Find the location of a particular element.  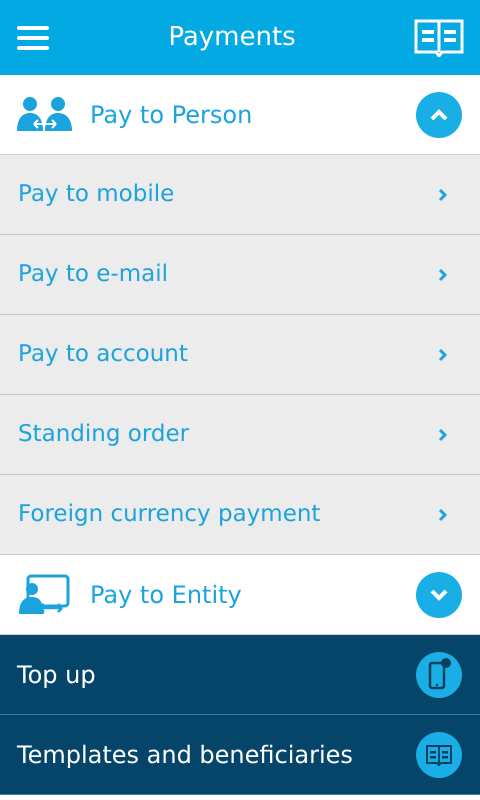

expand-button is located at coordinates (439, 595).